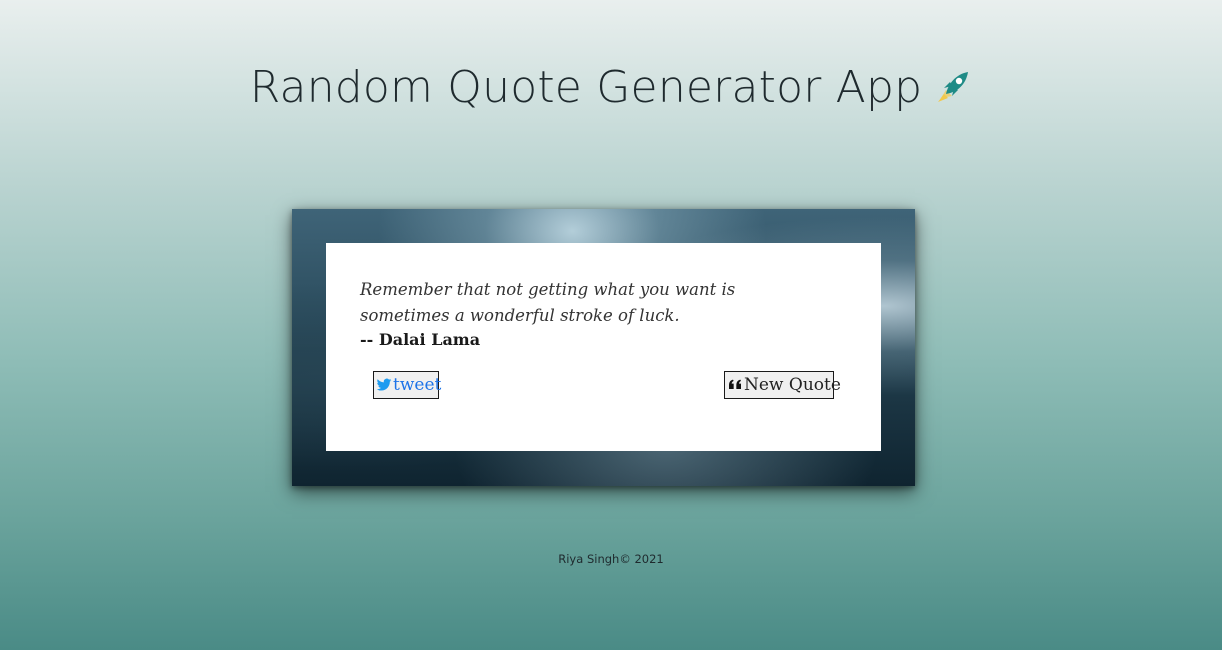  What do you see at coordinates (417, 385) in the screenshot?
I see `tweet-label: tweet` at bounding box center [417, 385].